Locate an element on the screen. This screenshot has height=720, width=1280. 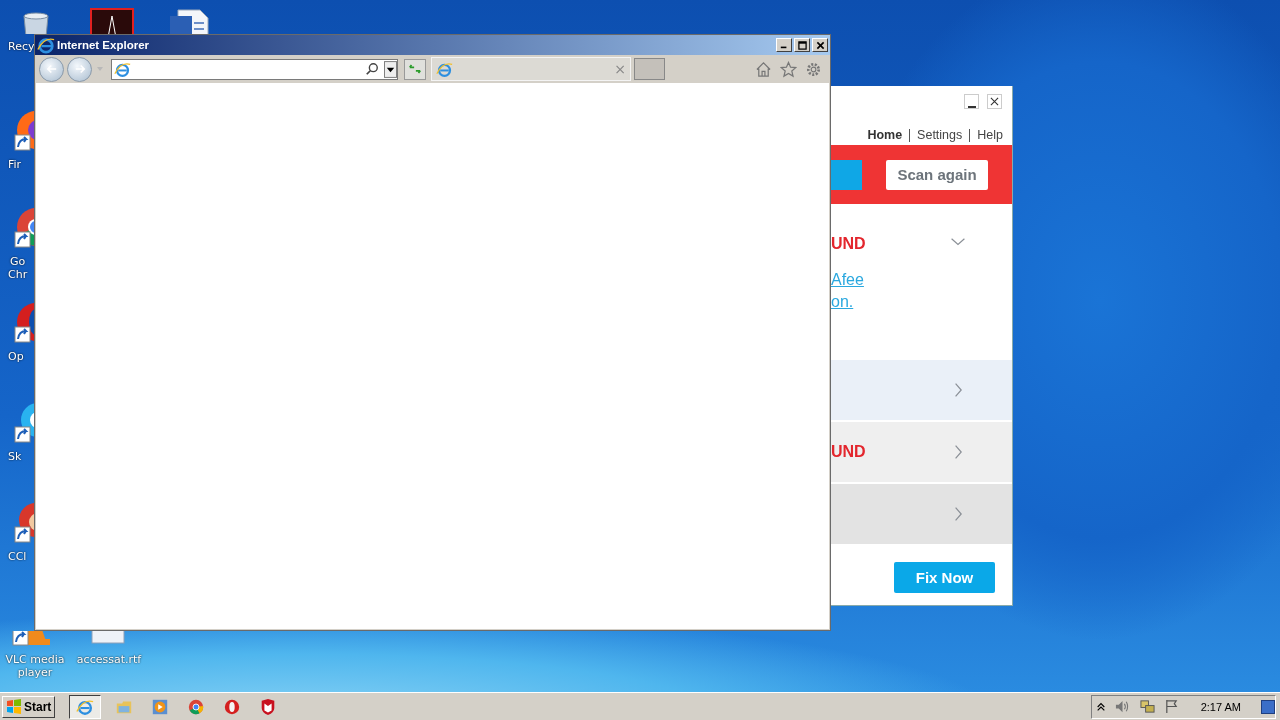
icon-label: accessat.rtf is located at coordinates (109, 659).